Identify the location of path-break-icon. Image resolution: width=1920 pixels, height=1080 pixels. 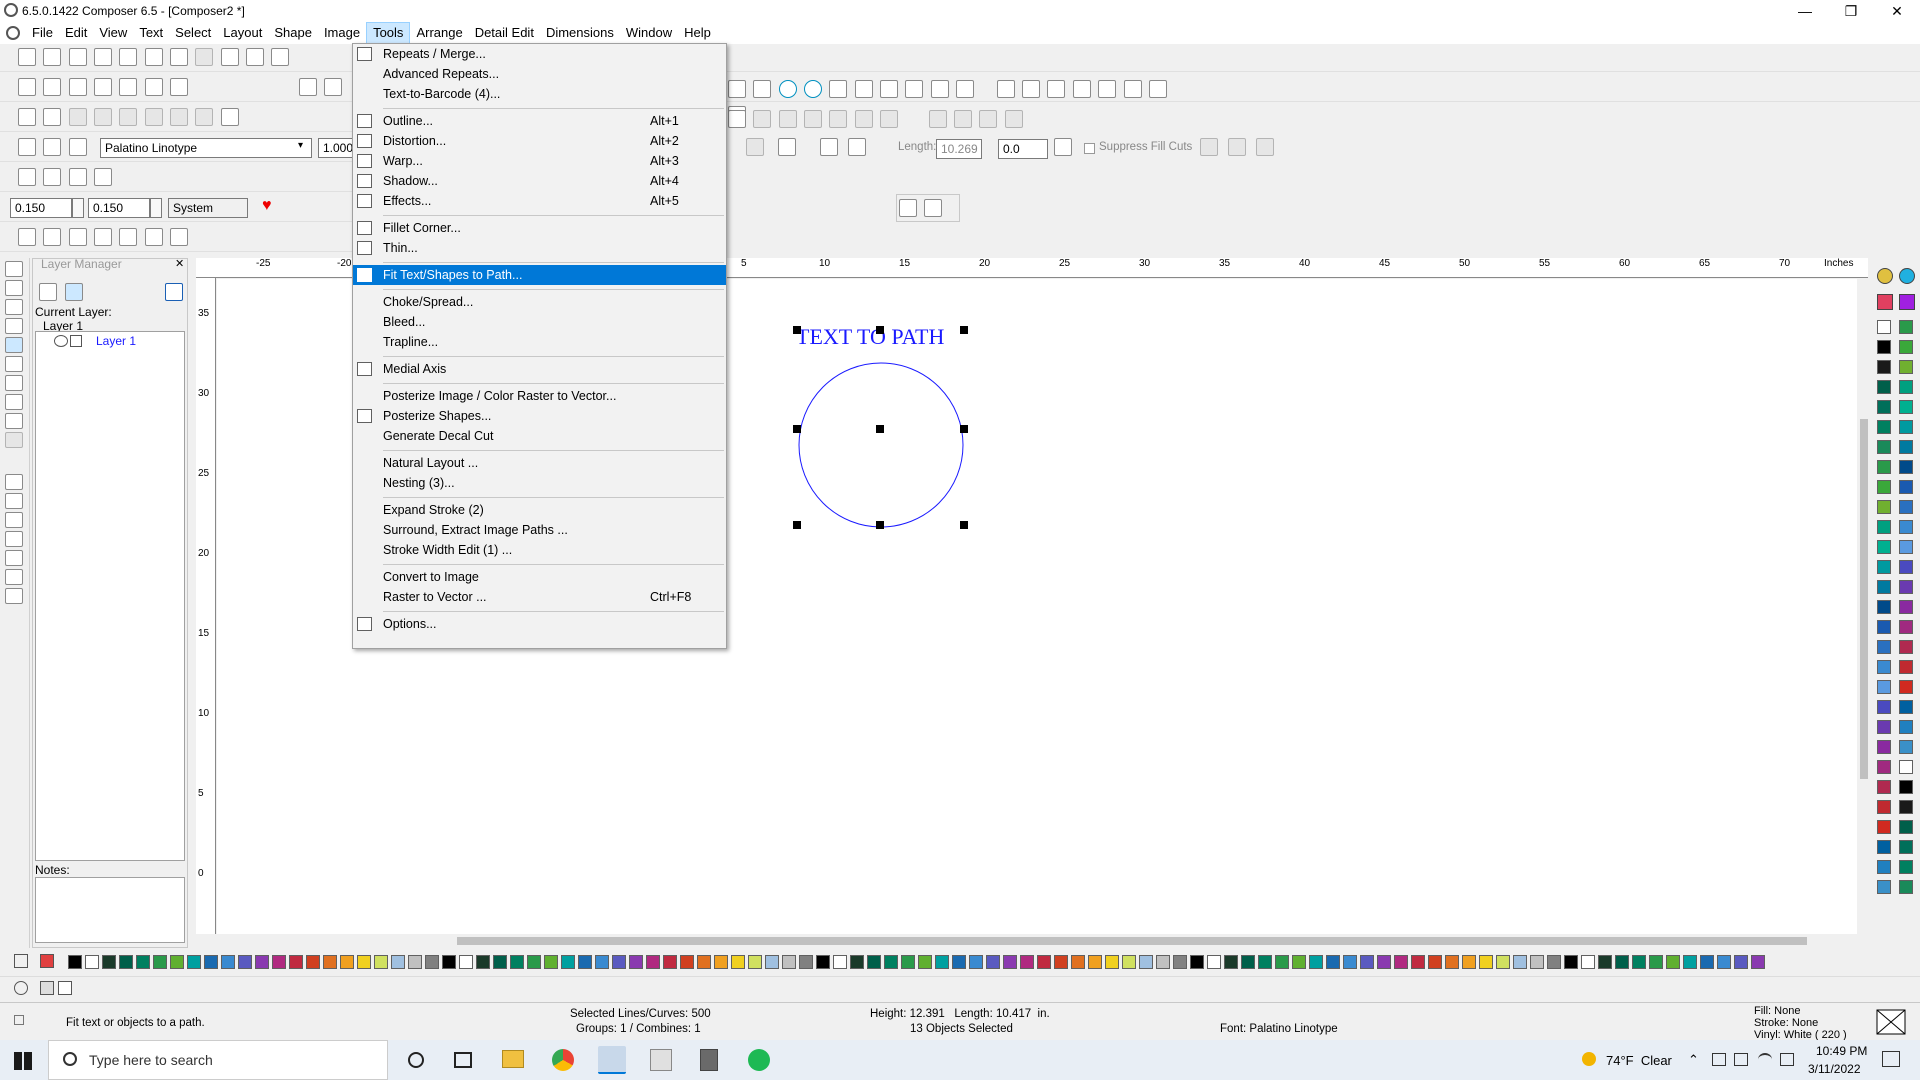
(787, 147).